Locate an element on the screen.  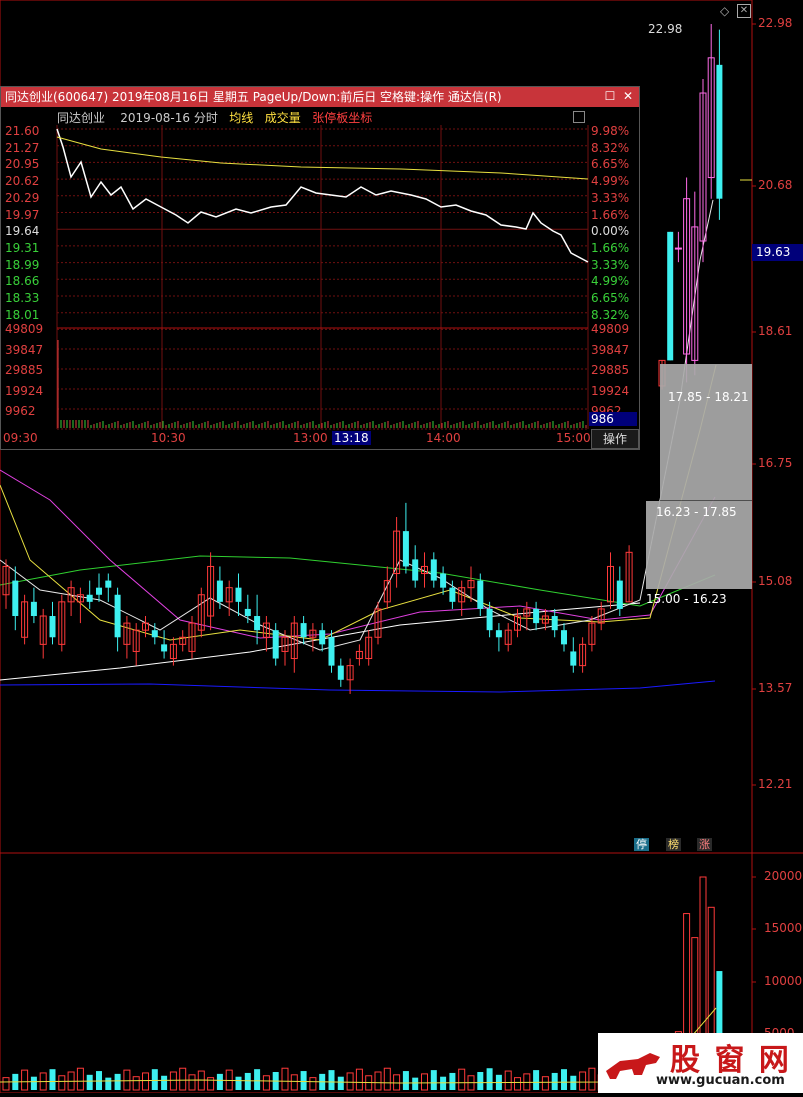
intraday-price-label: 19.97 is located at coordinates (22, 214).